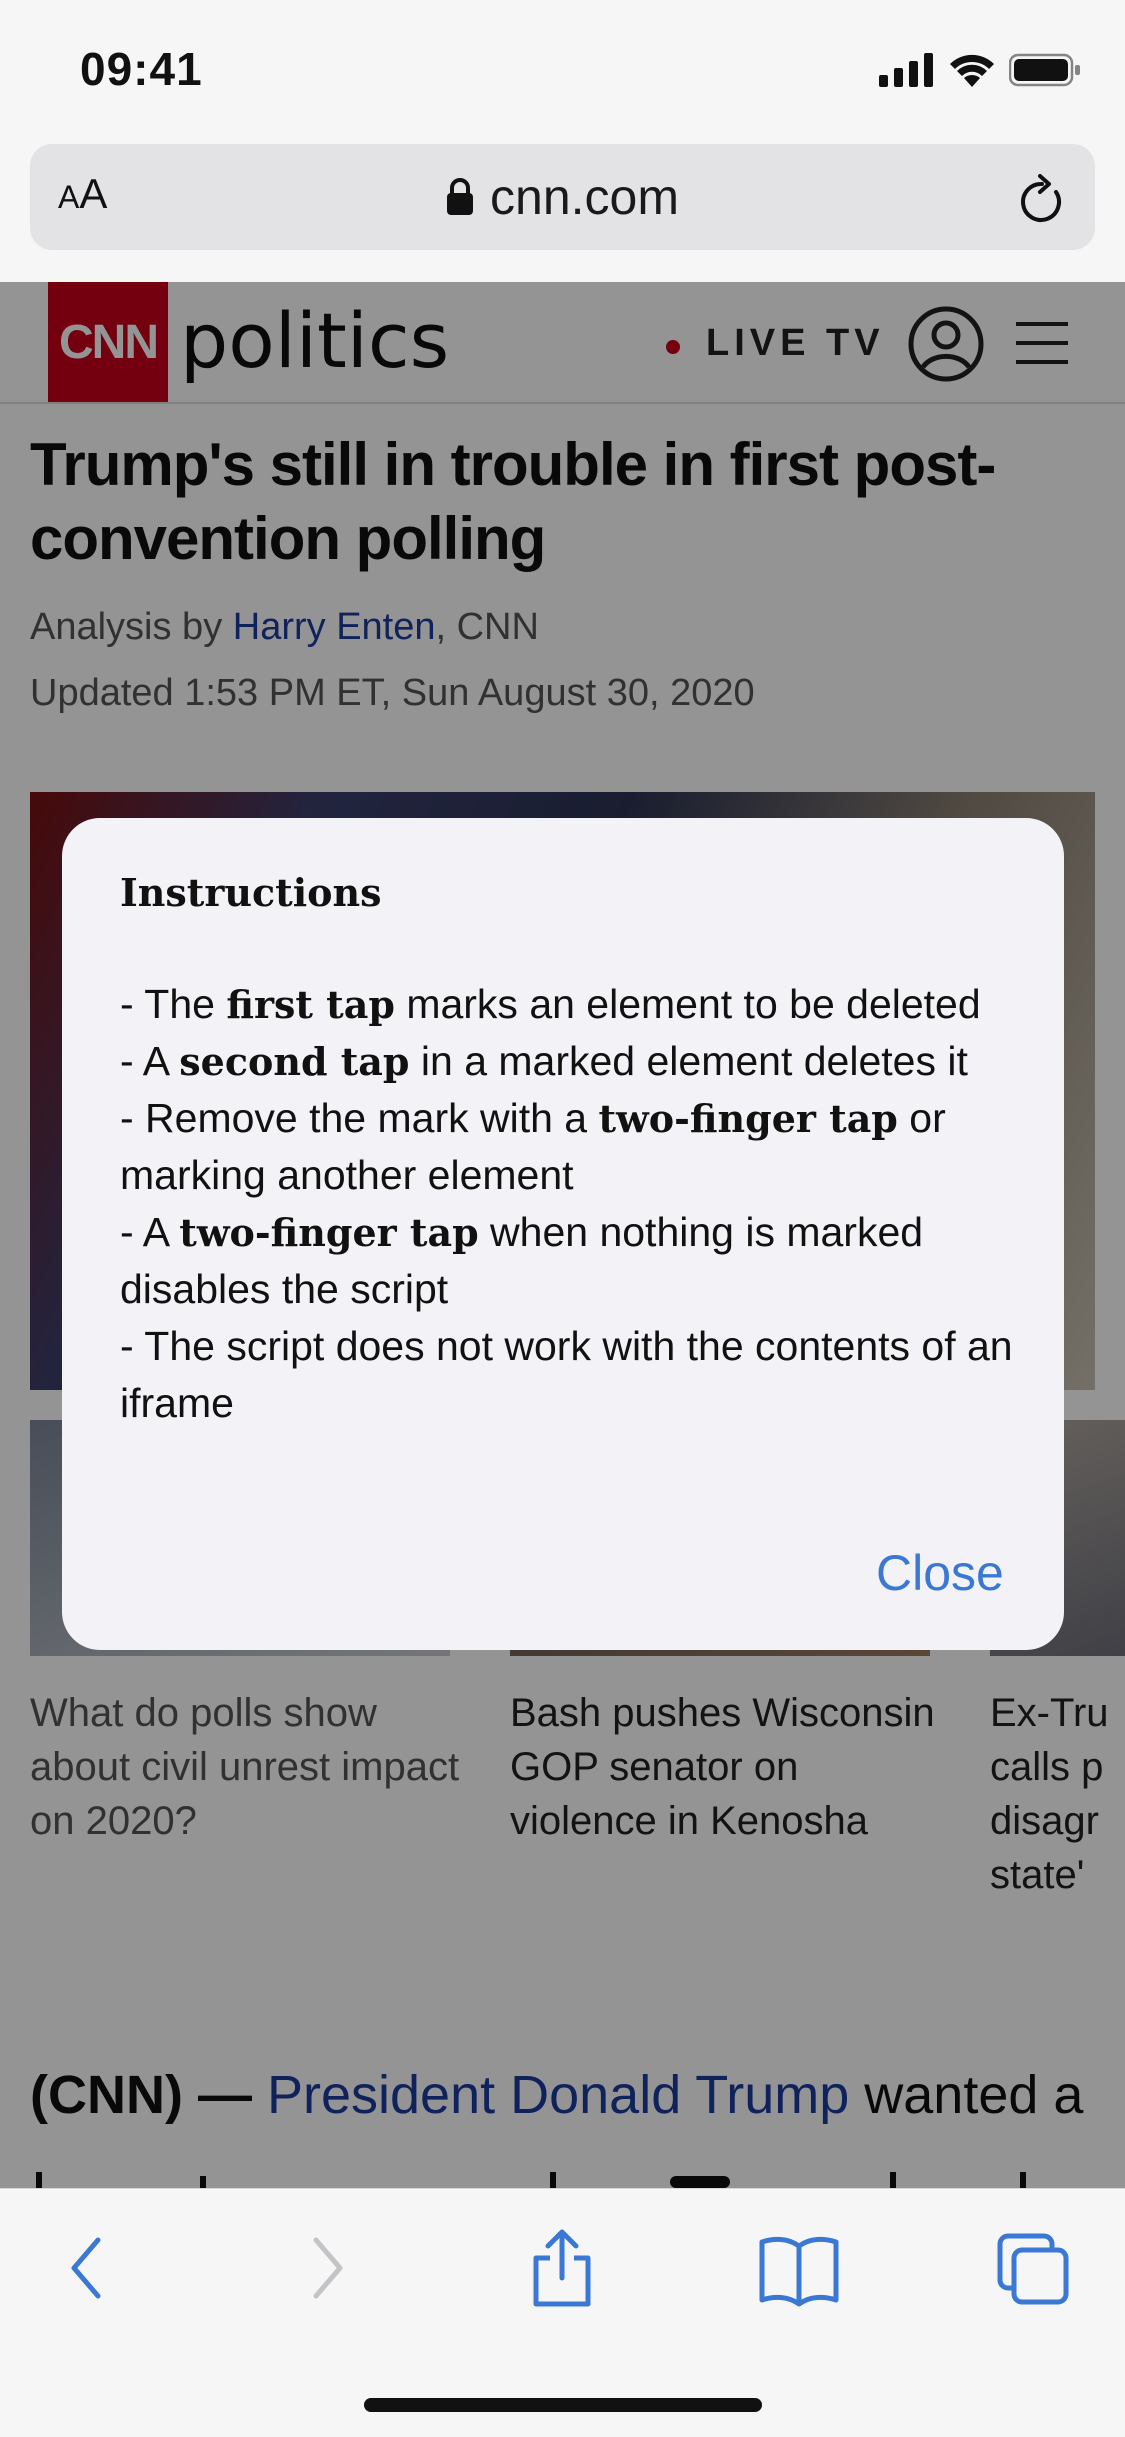  What do you see at coordinates (940, 1573) in the screenshot?
I see `close-button: Close` at bounding box center [940, 1573].